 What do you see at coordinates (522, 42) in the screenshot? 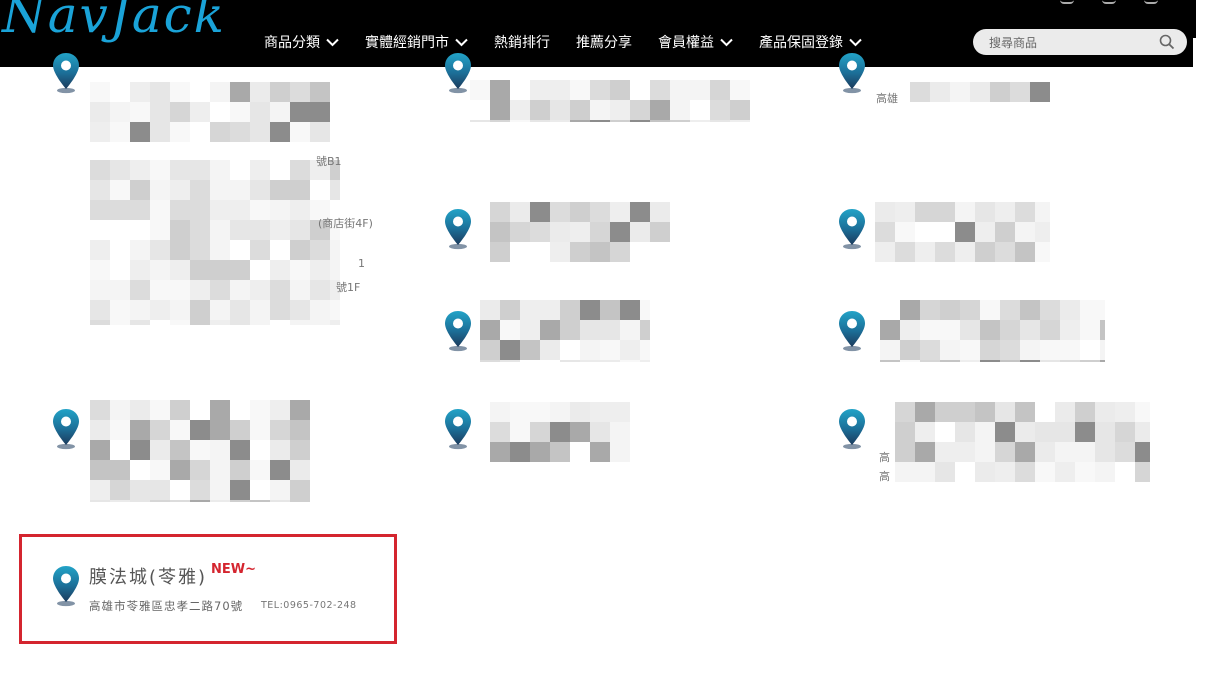
I see `nav-item-bestsellers: 熱銷排行` at bounding box center [522, 42].